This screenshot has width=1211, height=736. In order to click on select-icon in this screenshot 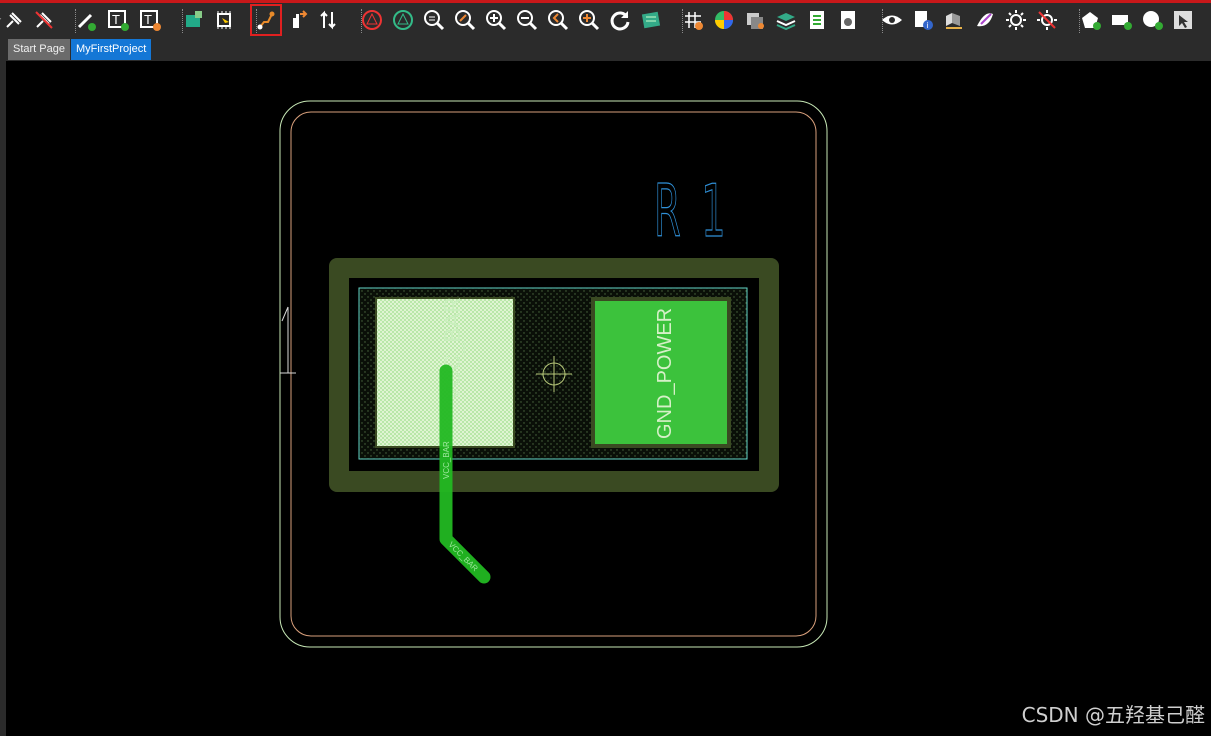, I will do `click(1183, 20)`.